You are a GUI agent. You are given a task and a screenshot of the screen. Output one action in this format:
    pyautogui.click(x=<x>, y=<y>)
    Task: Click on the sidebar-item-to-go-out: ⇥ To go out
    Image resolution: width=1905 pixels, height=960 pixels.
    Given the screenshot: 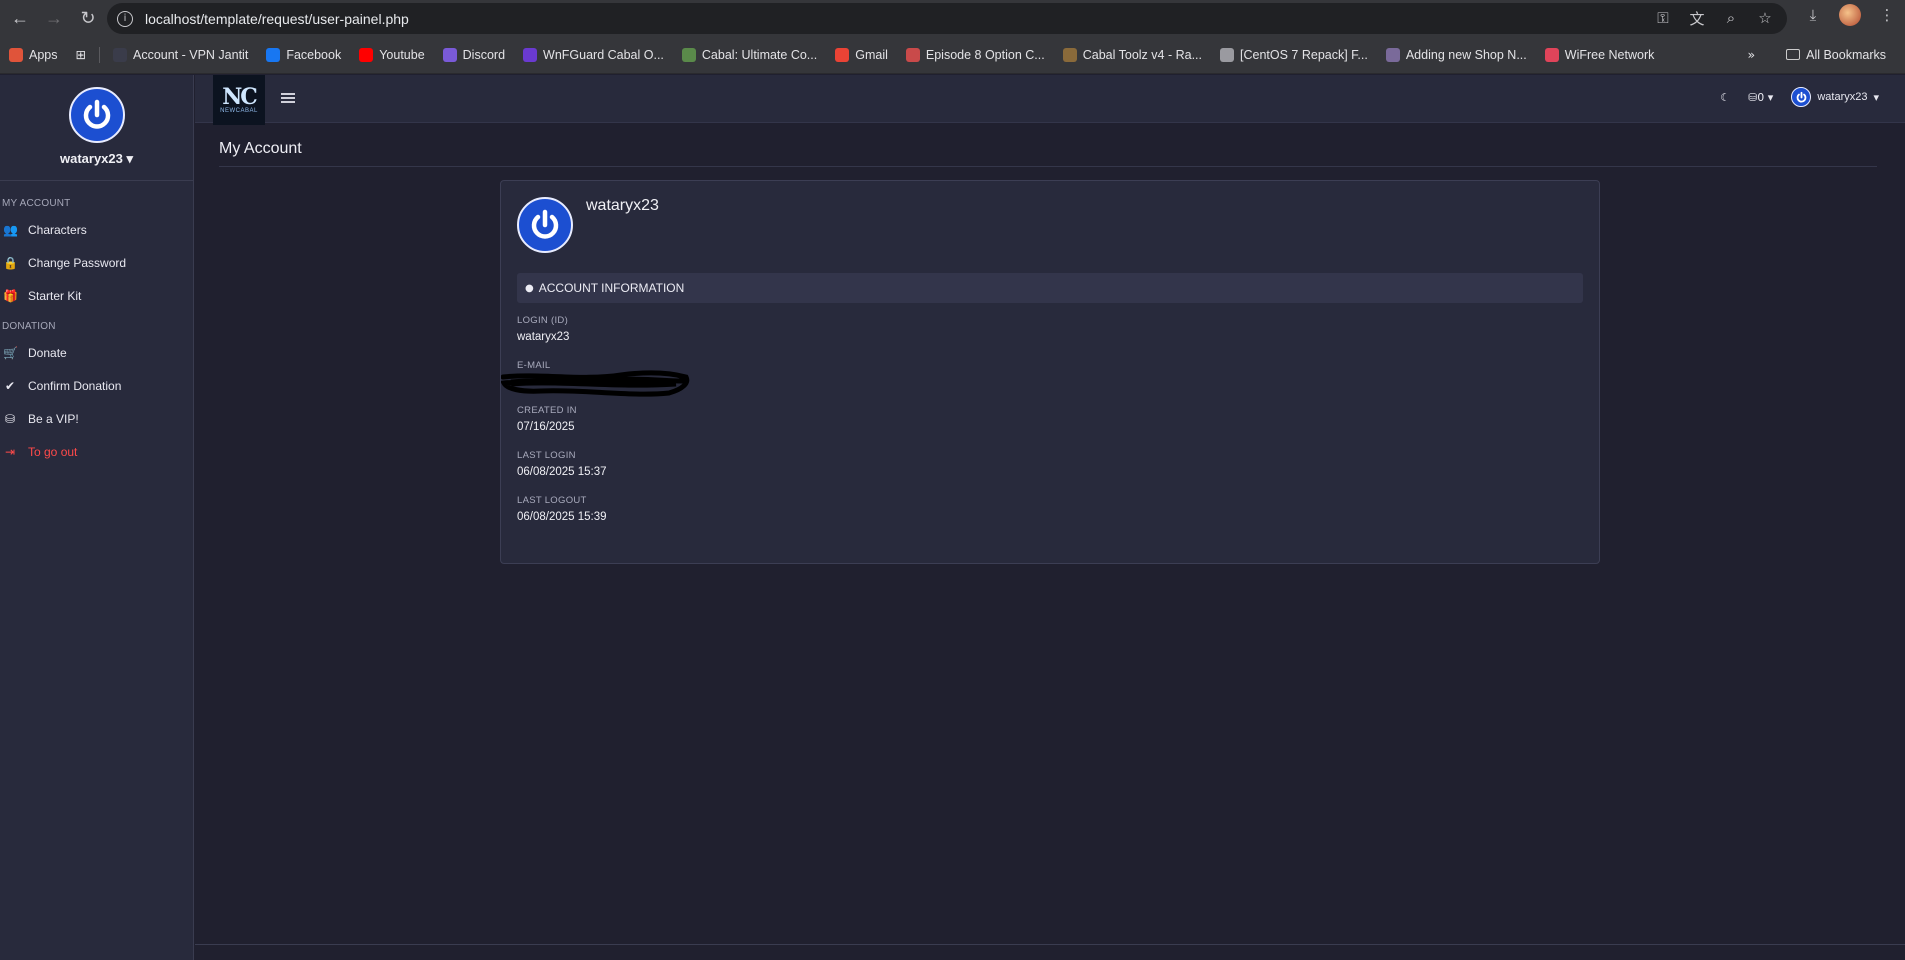 What is the action you would take?
    pyautogui.click(x=96, y=451)
    